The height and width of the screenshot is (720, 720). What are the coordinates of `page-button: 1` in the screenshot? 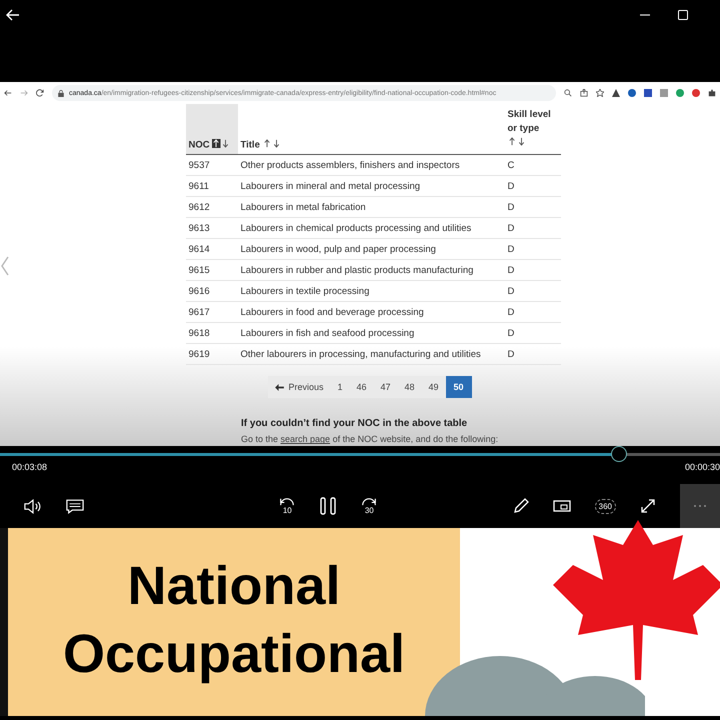 It's located at (340, 387).